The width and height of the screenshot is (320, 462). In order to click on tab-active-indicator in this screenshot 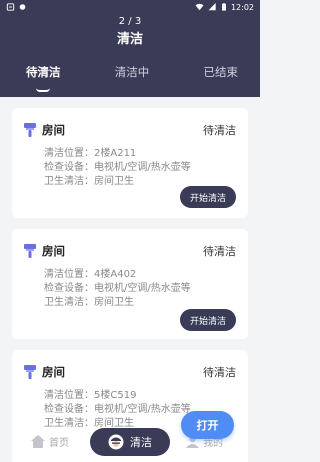, I will do `click(43, 90)`.